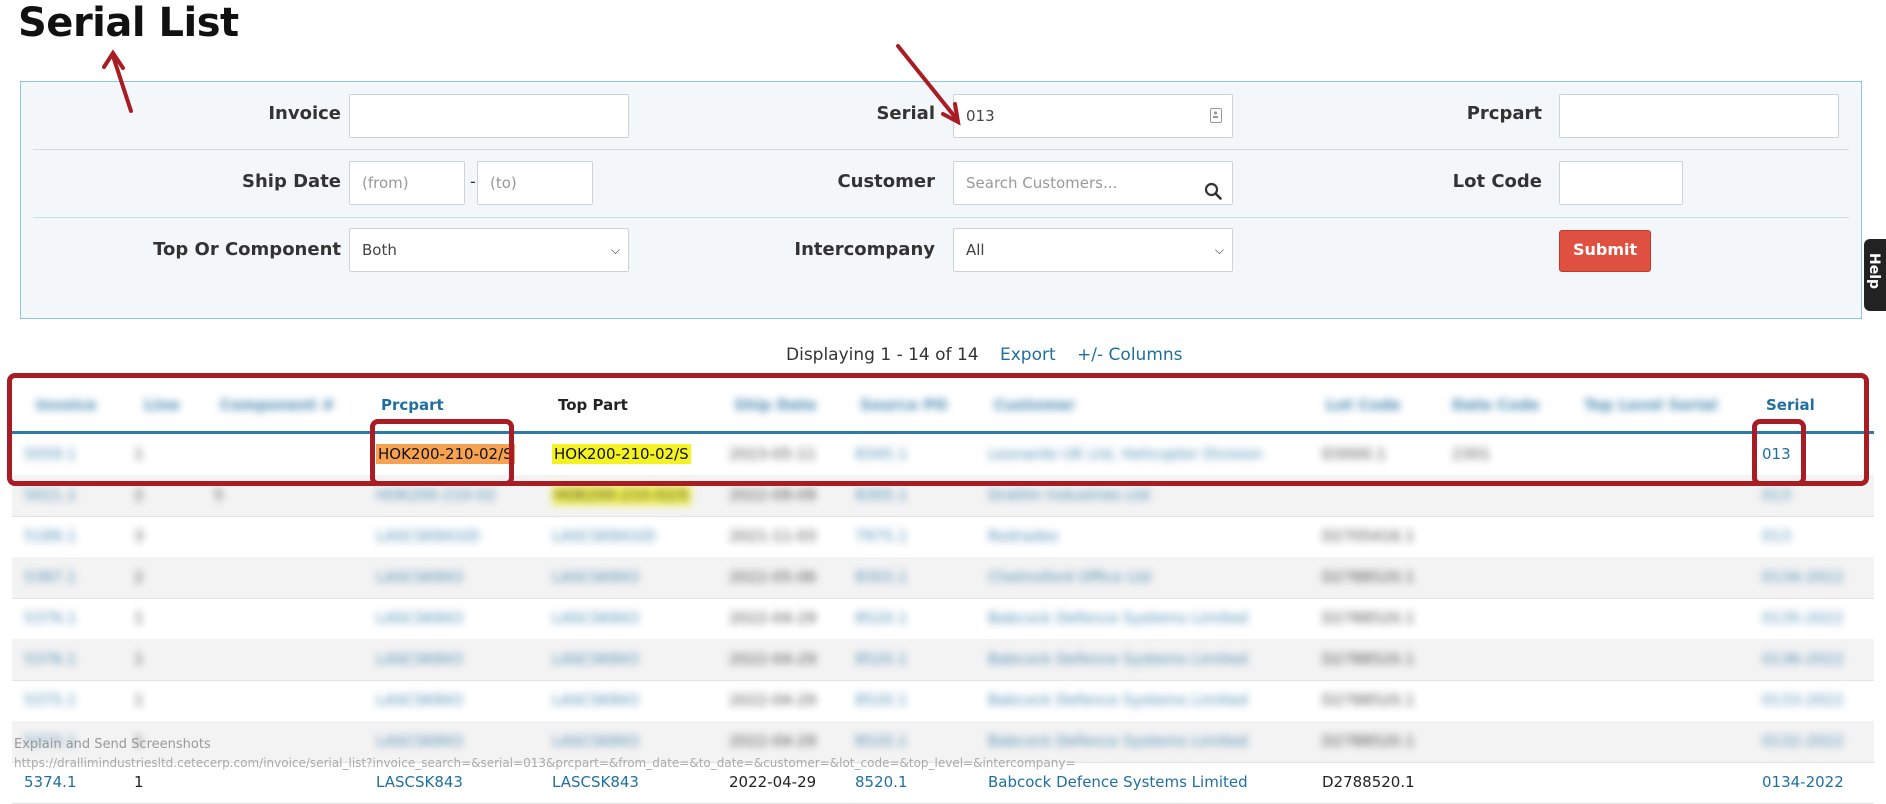 This screenshot has height=804, width=1886. I want to click on explain-screenshots-text: Explain and Send Screenshots, so click(112, 744).